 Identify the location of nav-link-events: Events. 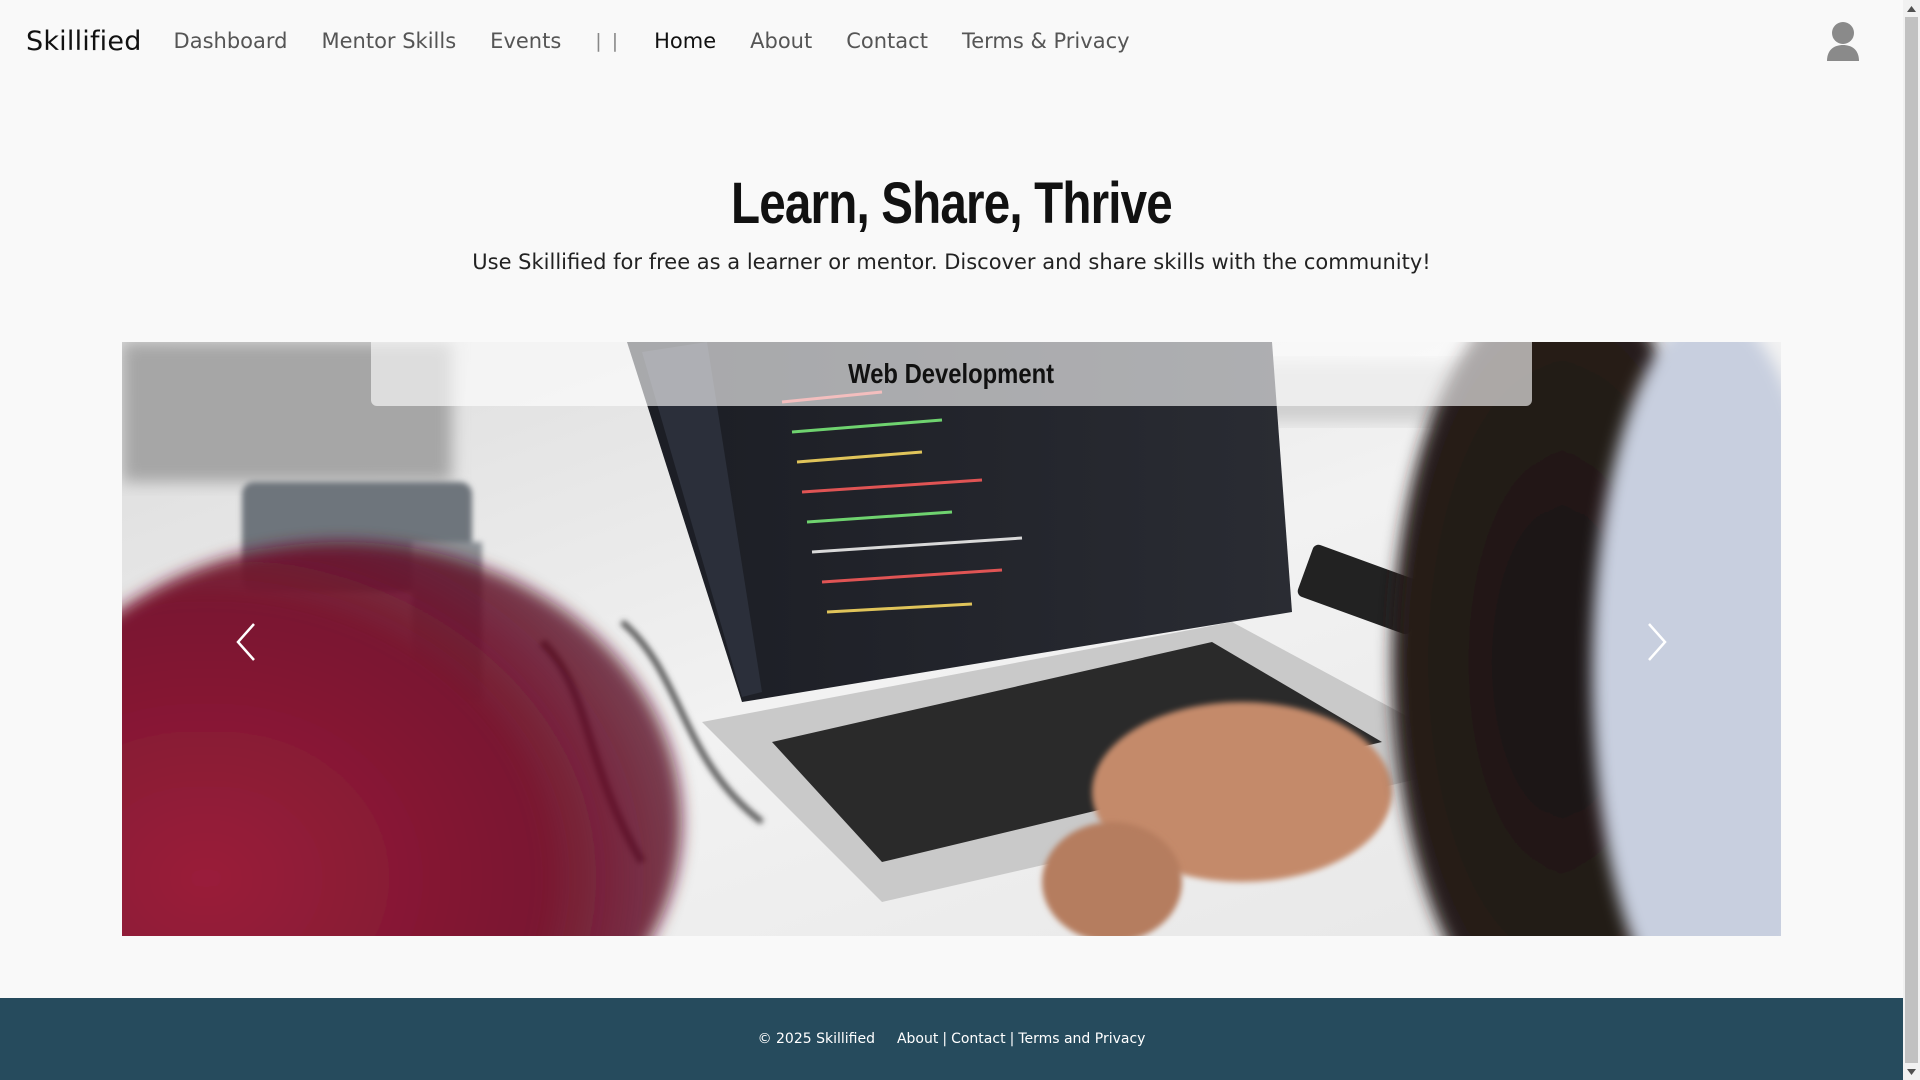
(525, 41).